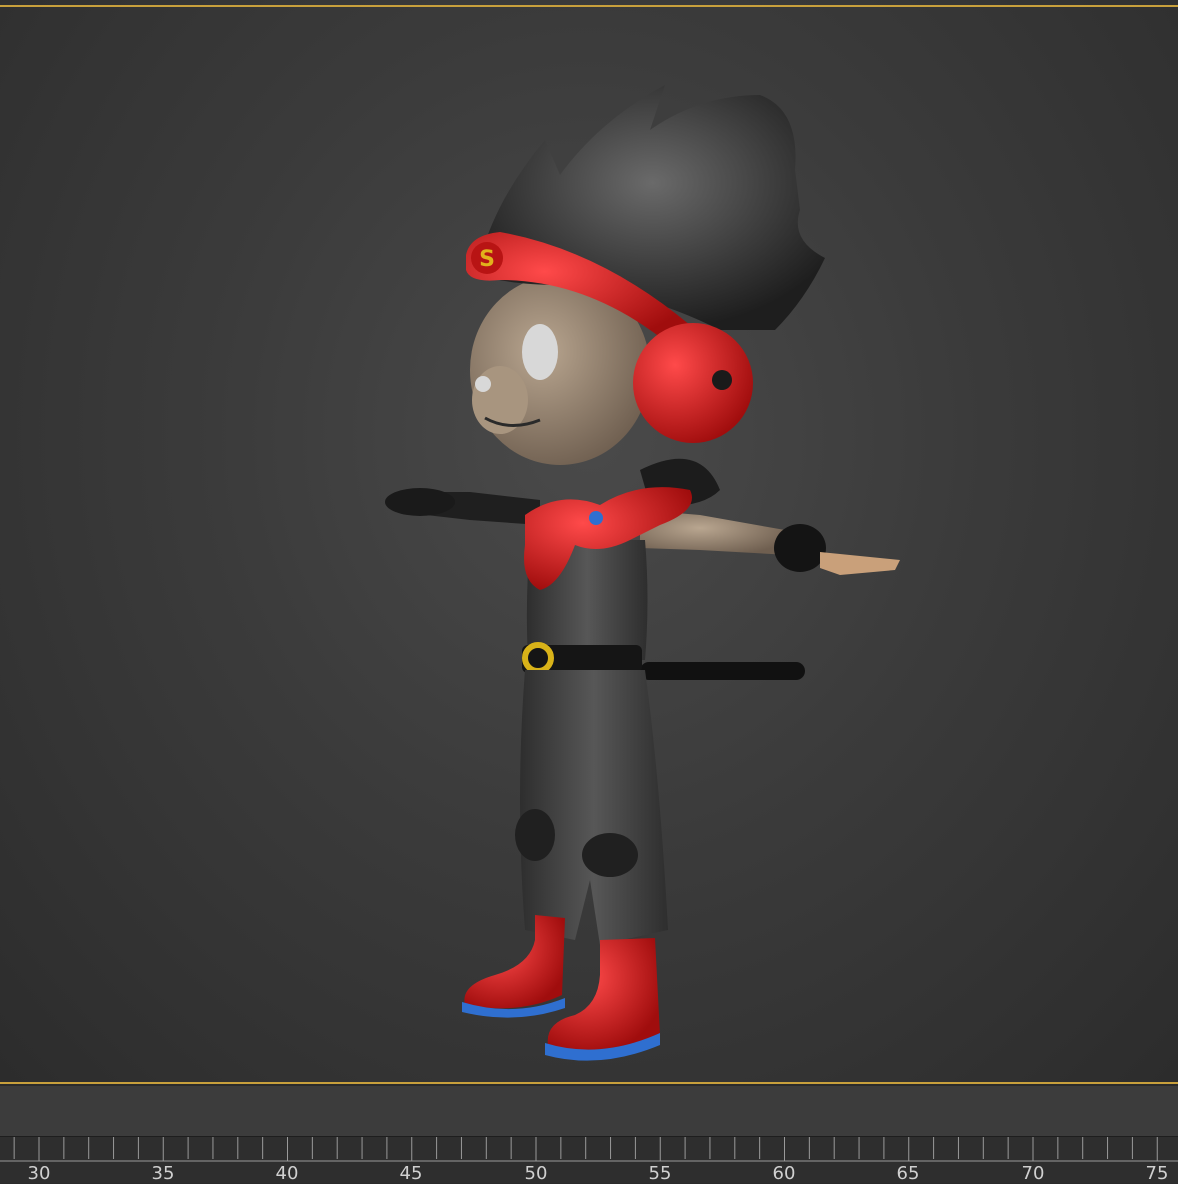  Describe the element at coordinates (535, 835) in the screenshot. I see `knee-pad-left` at that location.